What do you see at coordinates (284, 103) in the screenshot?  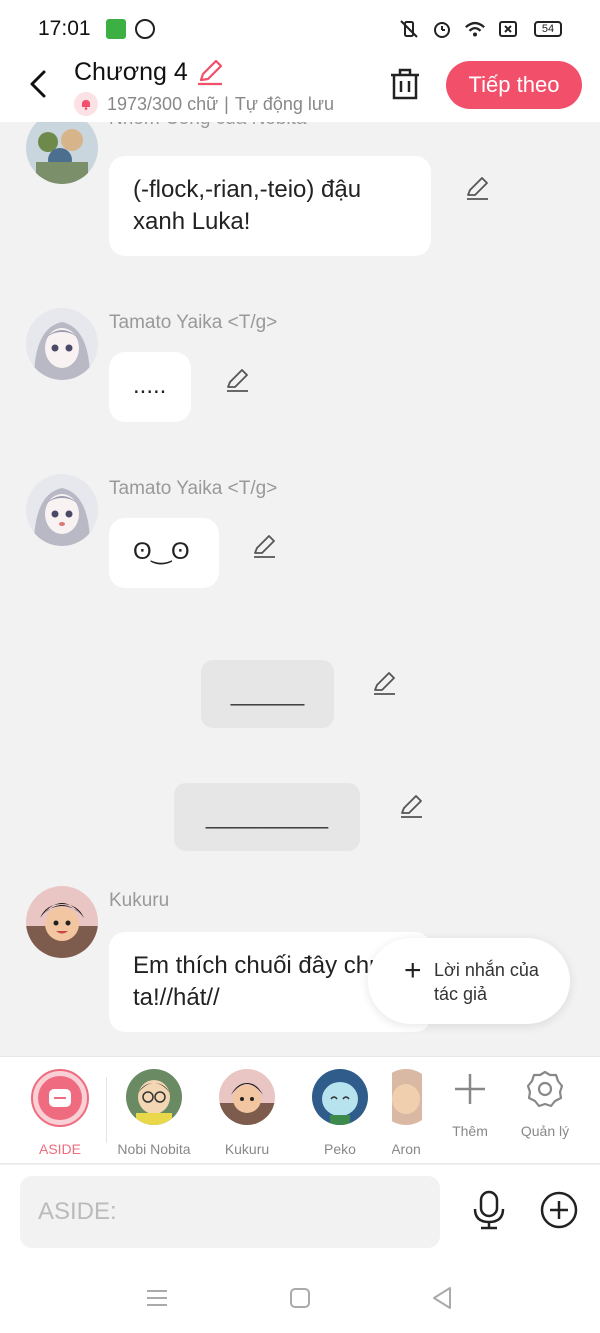 I see `autosave-label: Tự động lưu` at bounding box center [284, 103].